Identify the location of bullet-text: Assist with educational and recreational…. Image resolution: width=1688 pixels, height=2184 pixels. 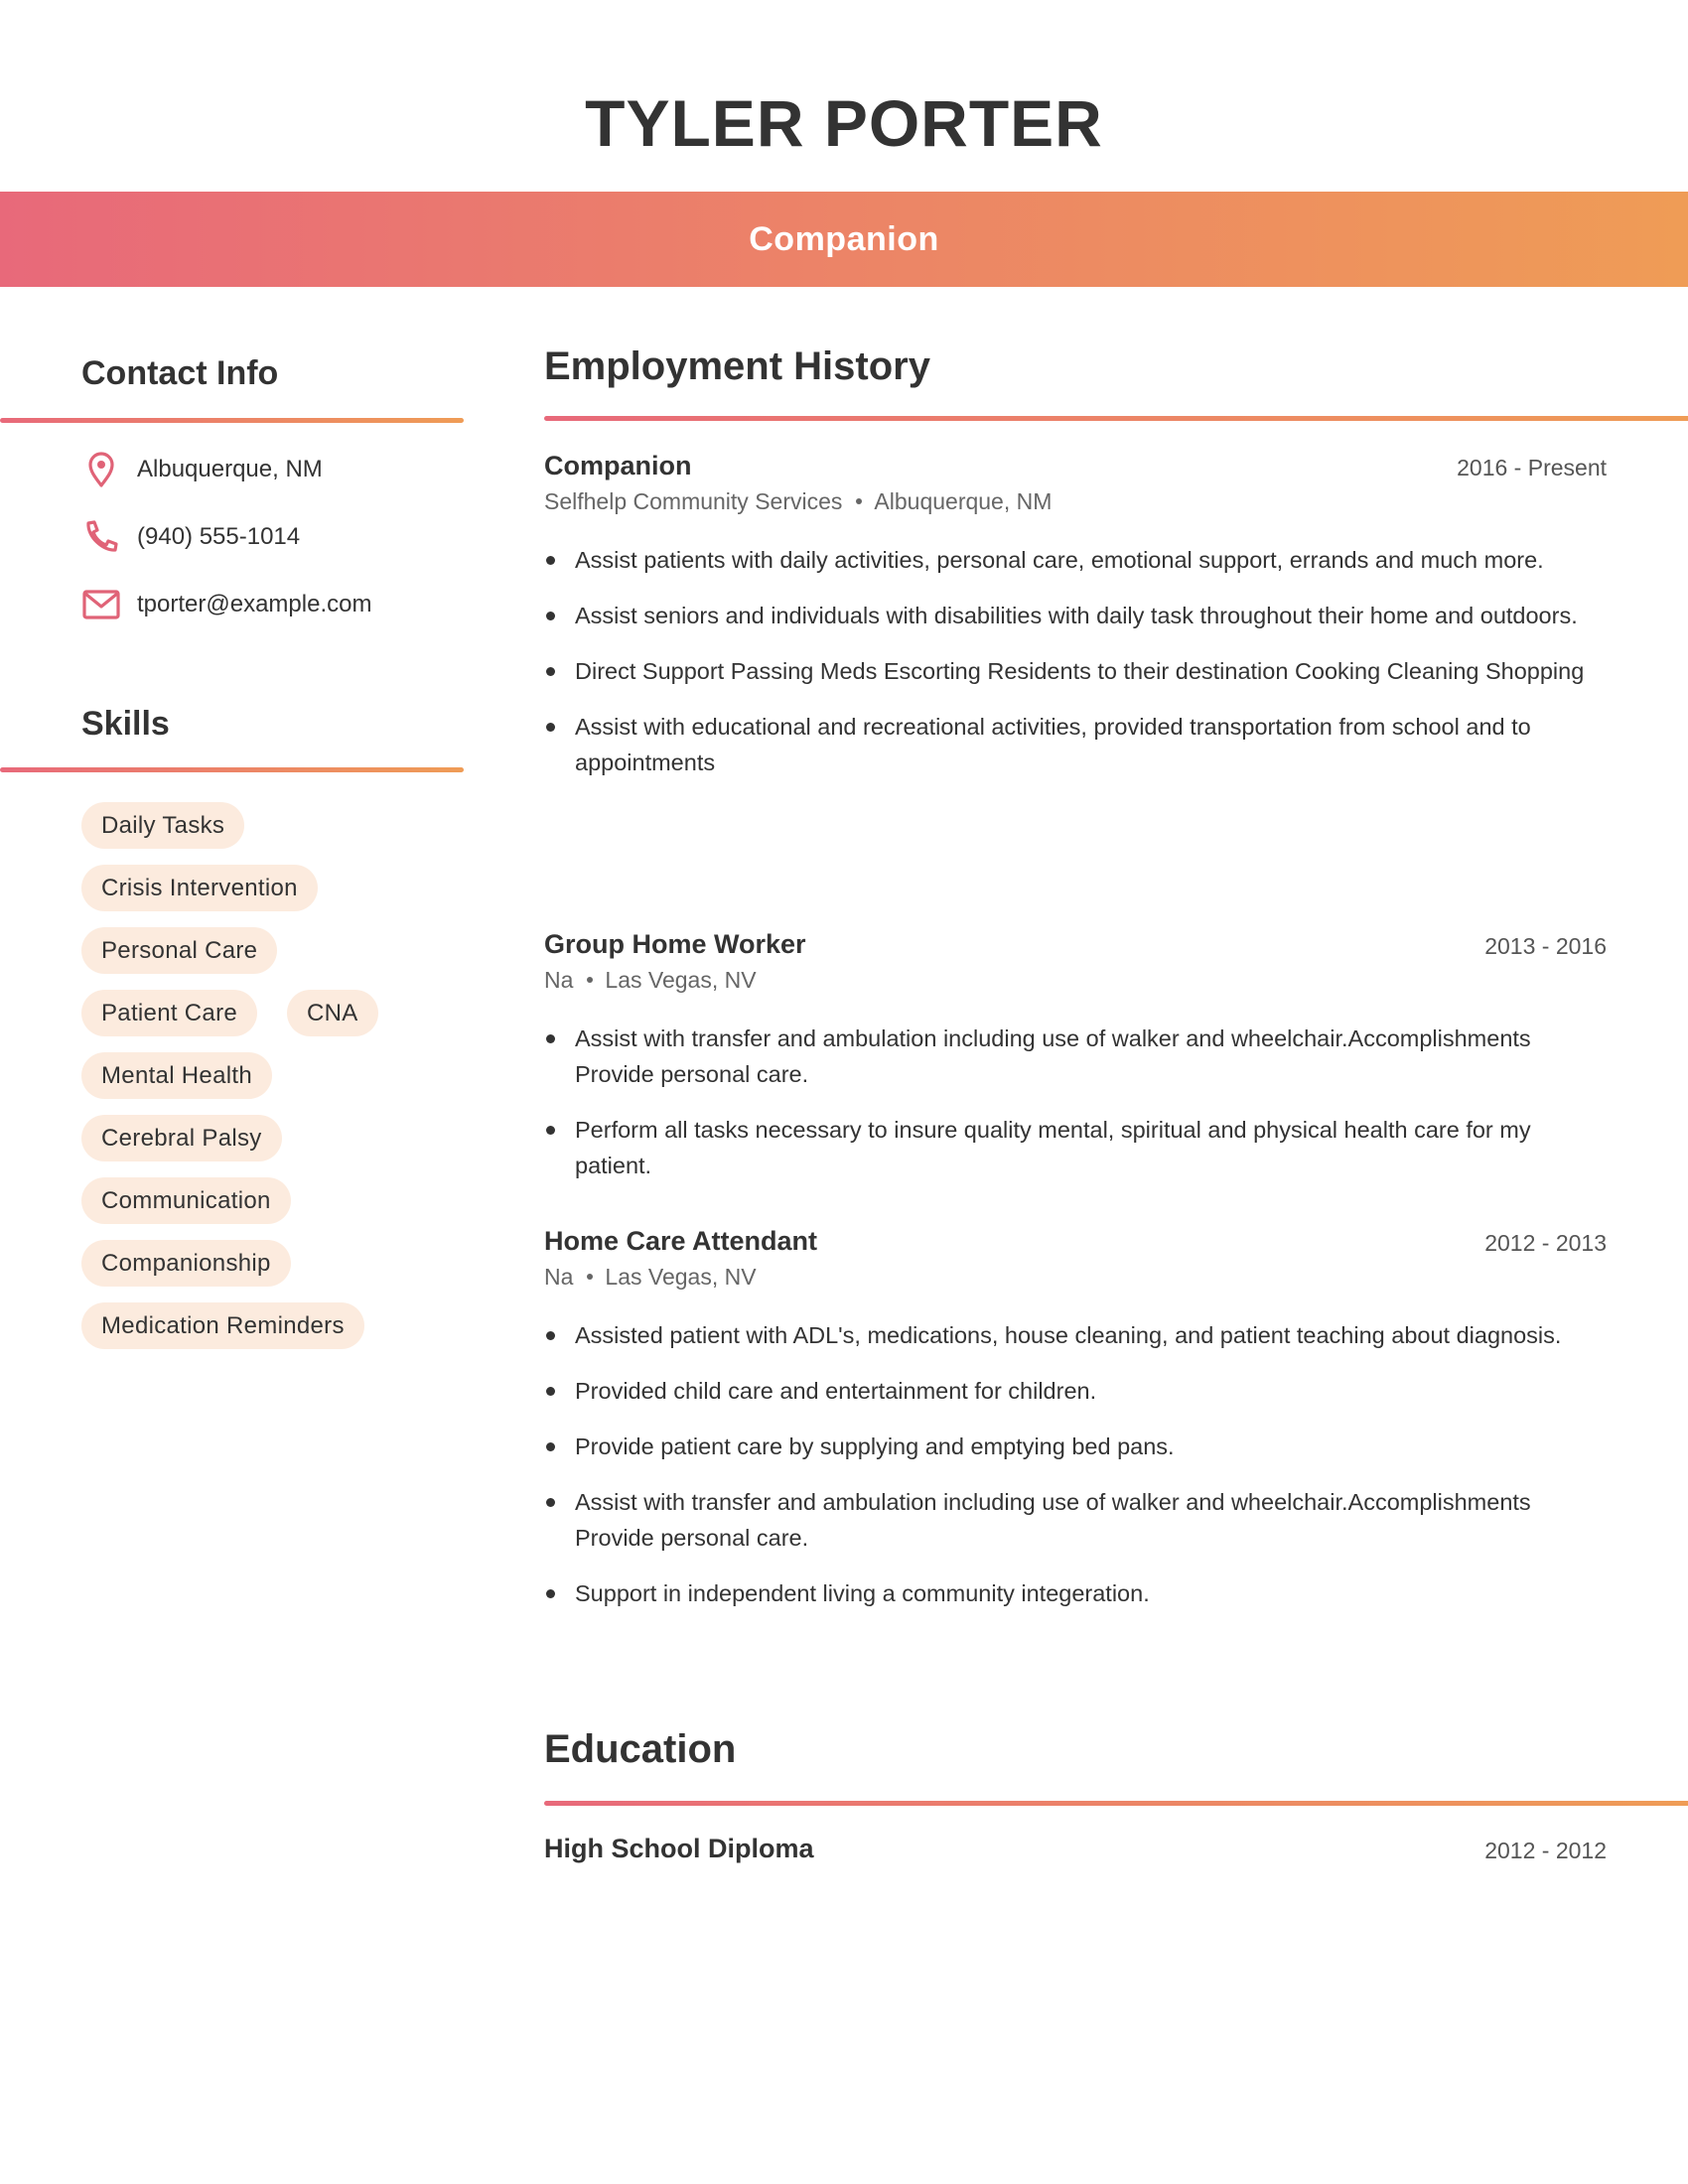
(1053, 744).